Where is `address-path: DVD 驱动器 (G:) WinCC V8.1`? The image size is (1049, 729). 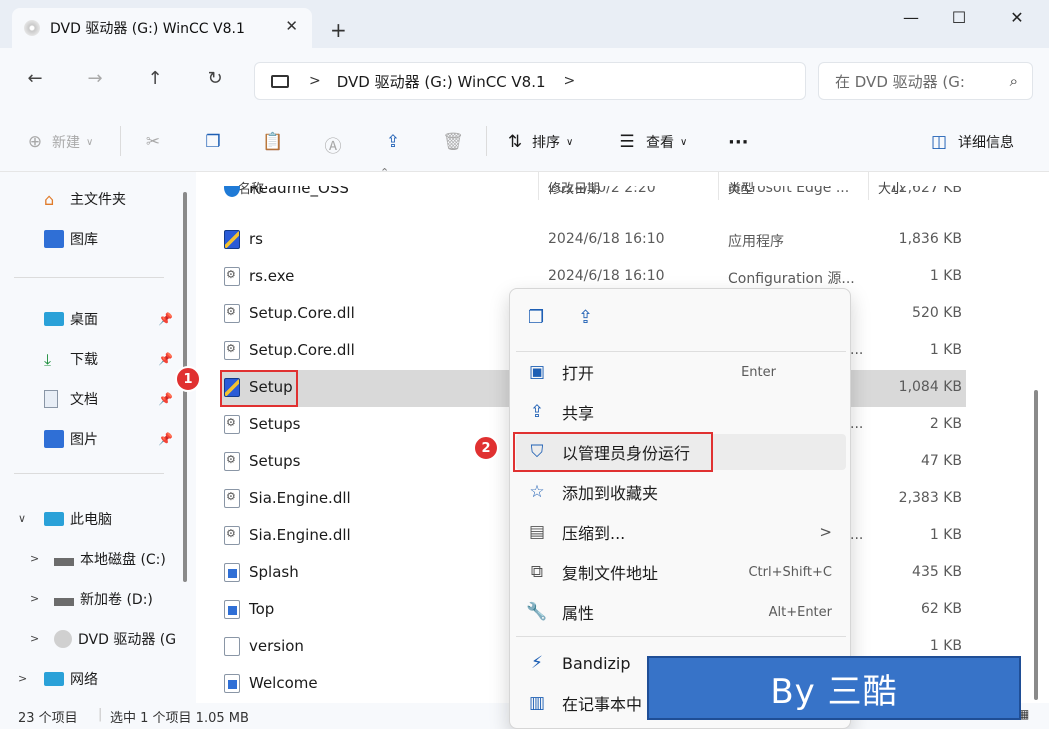 address-path: DVD 驱动器 (G:) WinCC V8.1 is located at coordinates (441, 81).